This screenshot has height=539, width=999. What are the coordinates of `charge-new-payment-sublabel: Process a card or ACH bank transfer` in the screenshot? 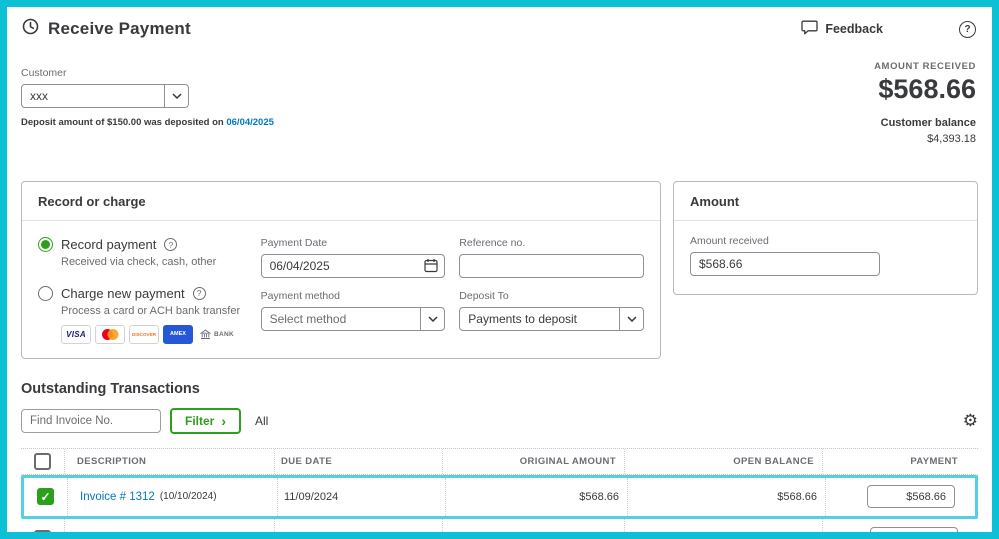 It's located at (151, 310).